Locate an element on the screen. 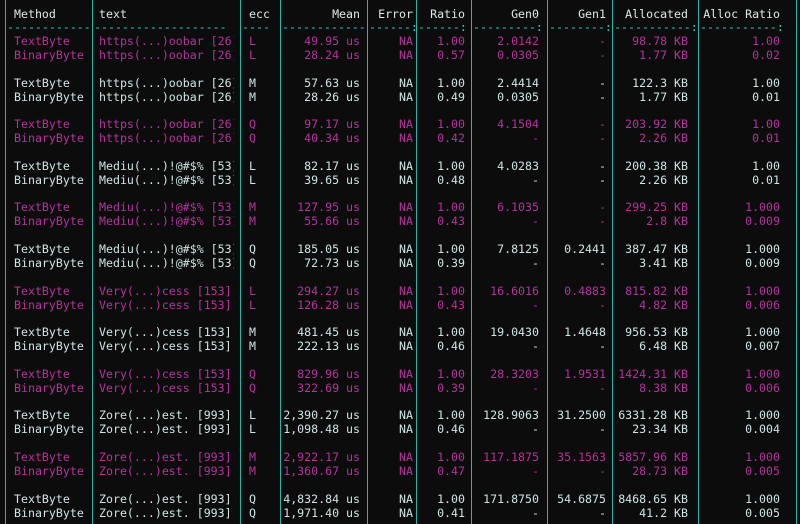 Image resolution: width=800 pixels, height=524 pixels. column-header: Gen0 is located at coordinates (525, 14).